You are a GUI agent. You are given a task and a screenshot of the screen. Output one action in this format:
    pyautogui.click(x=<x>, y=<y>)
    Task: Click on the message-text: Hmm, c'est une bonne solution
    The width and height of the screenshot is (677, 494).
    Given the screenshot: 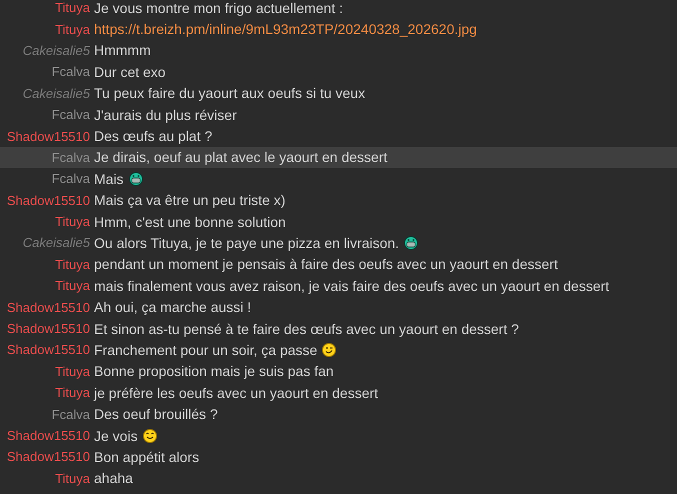 What is the action you would take?
    pyautogui.click(x=190, y=222)
    